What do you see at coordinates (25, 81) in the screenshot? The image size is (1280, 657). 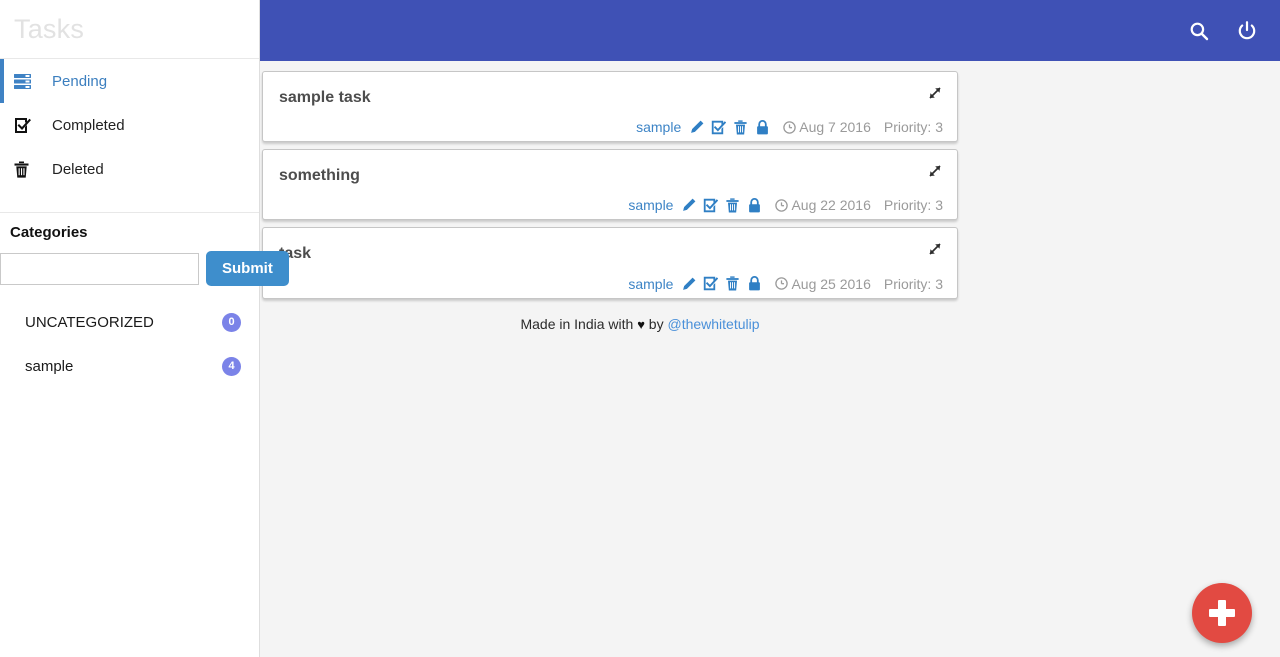 I see `list-icon` at bounding box center [25, 81].